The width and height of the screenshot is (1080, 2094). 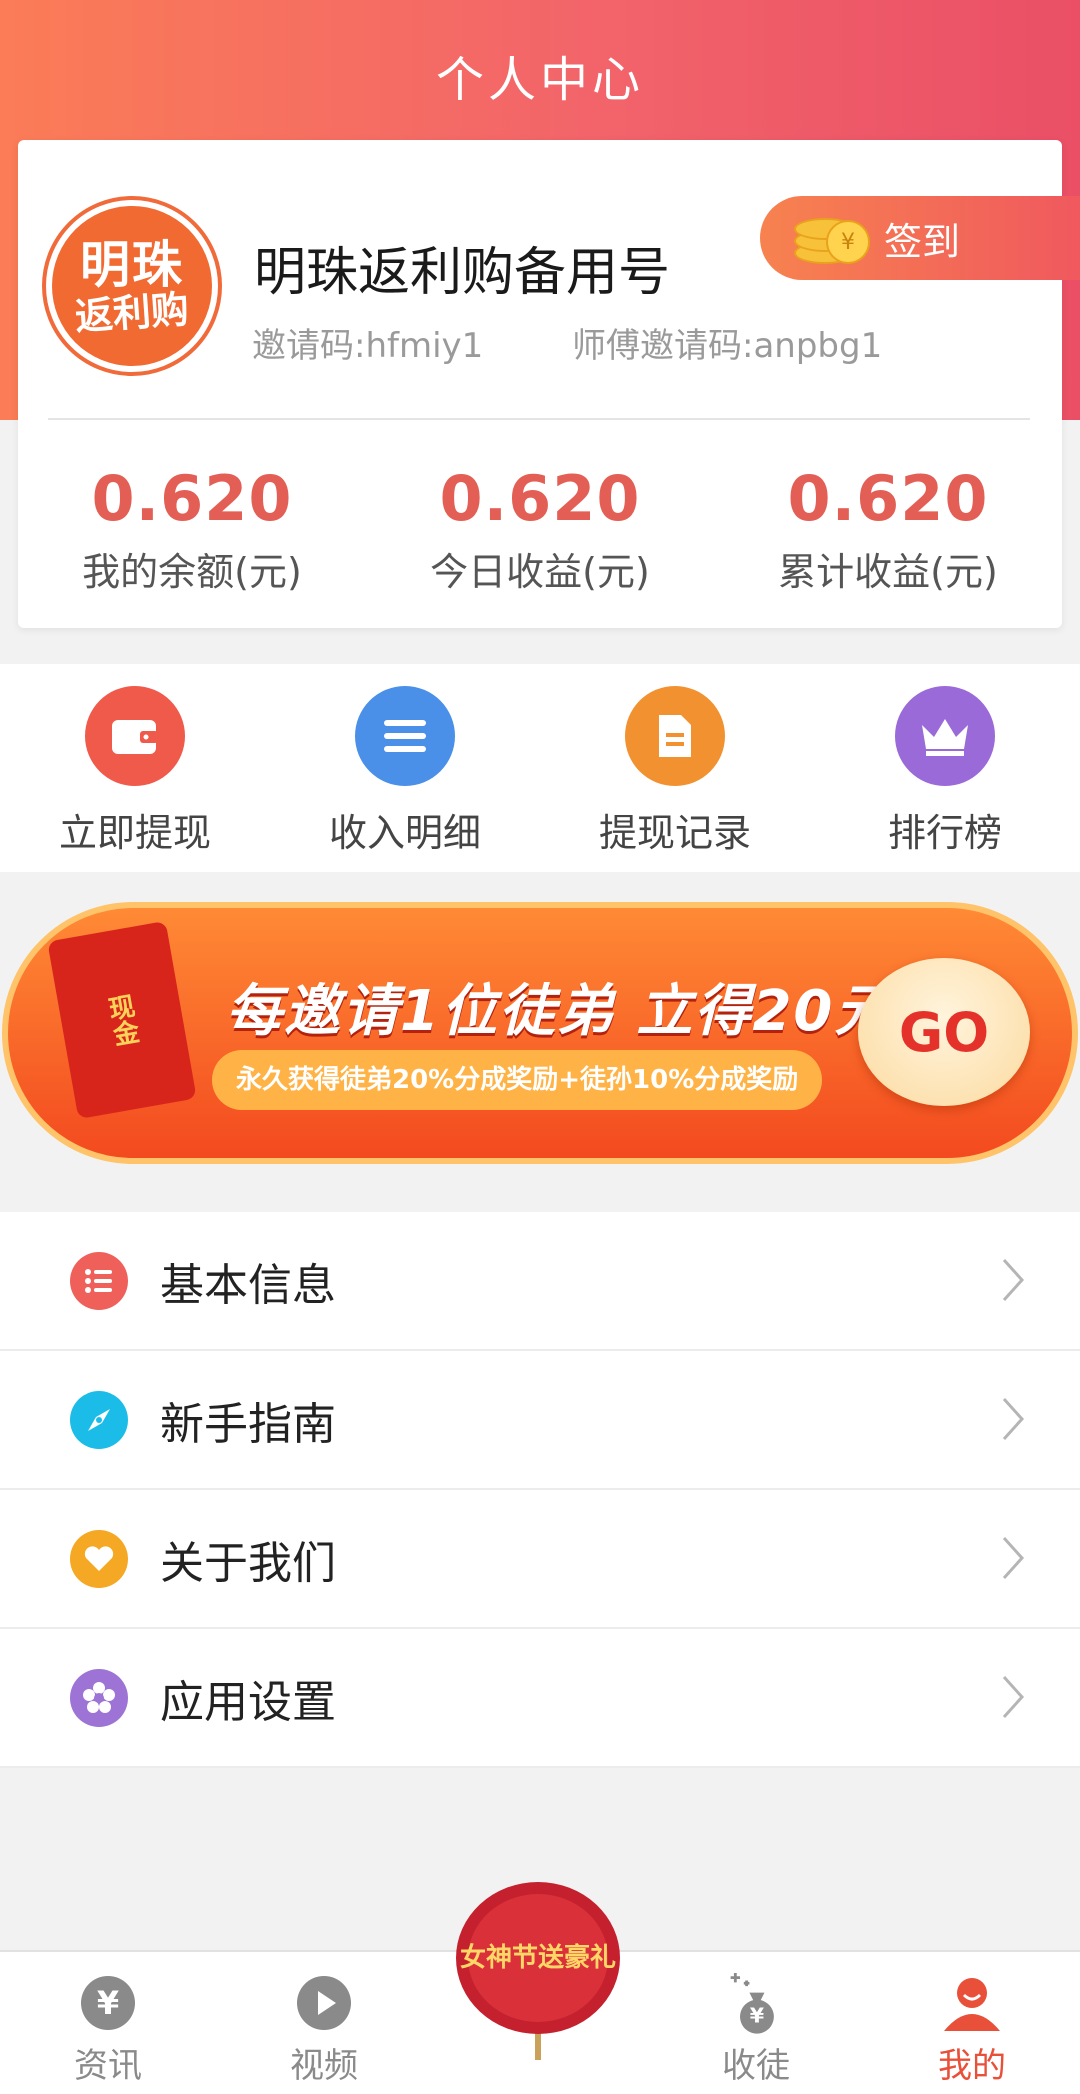 What do you see at coordinates (756, 2003) in the screenshot?
I see `money-bag-icon: ¥` at bounding box center [756, 2003].